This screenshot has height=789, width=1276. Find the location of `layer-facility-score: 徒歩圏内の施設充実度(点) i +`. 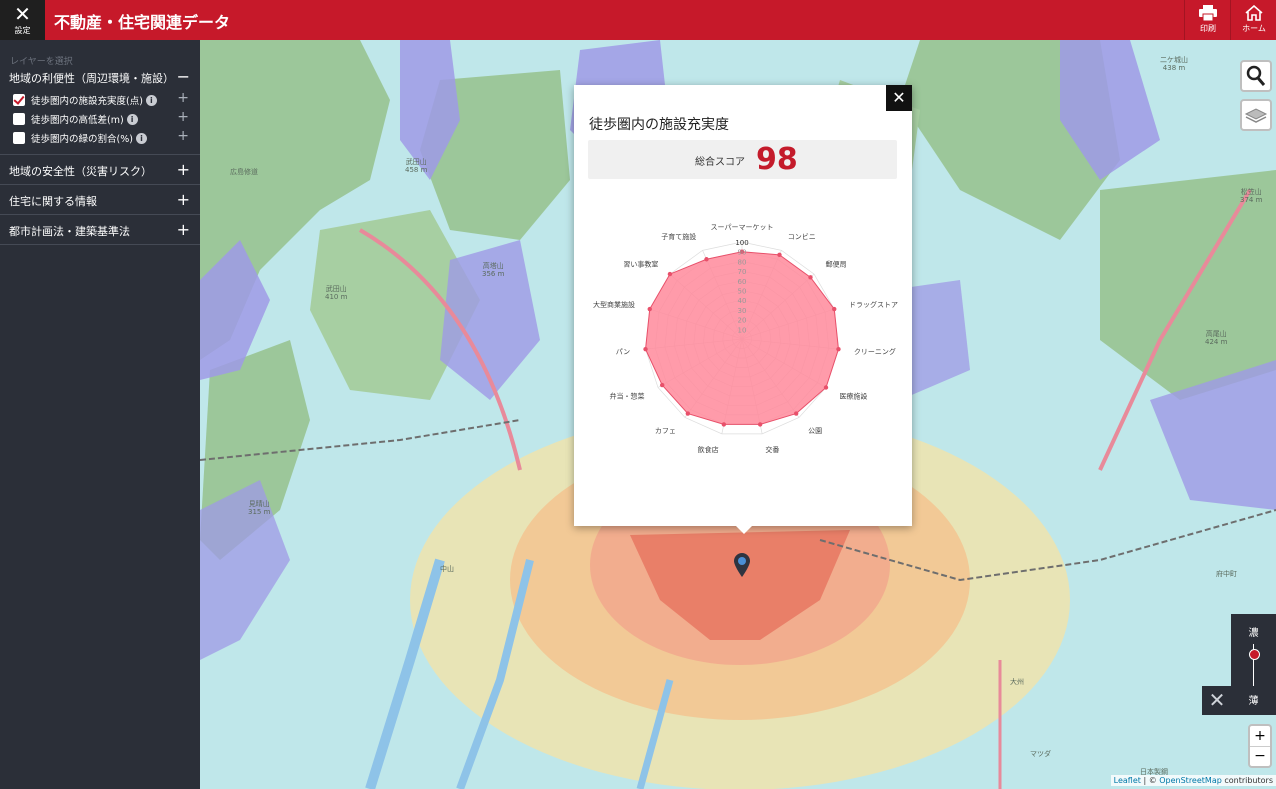

layer-facility-score: 徒歩圏内の施設充実度(点) i + is located at coordinates (103, 99).